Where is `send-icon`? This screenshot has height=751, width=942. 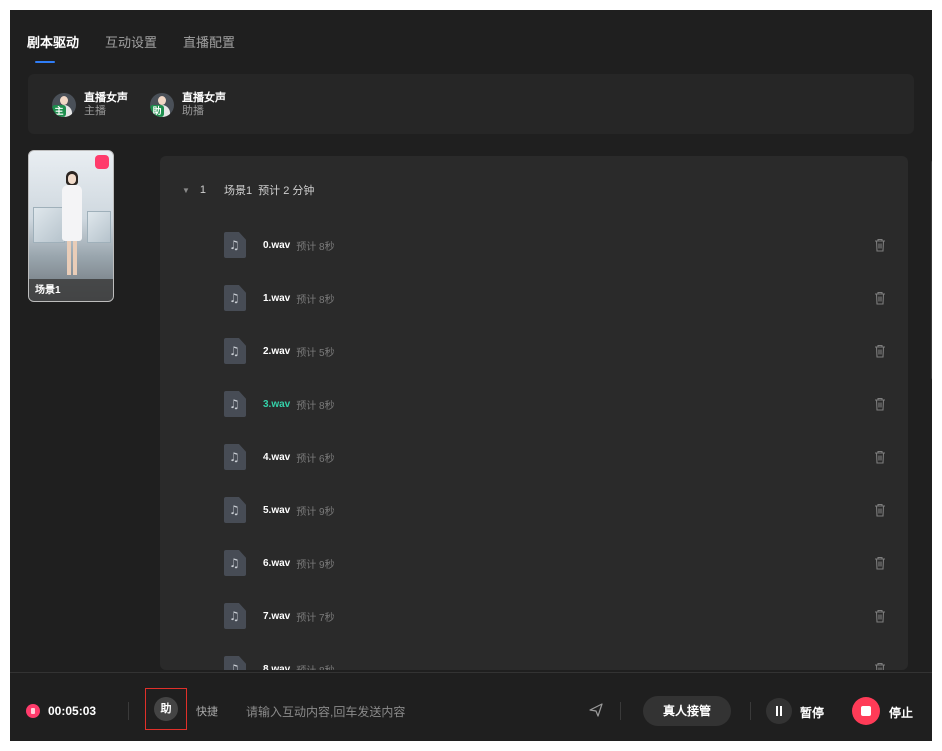 send-icon is located at coordinates (596, 710).